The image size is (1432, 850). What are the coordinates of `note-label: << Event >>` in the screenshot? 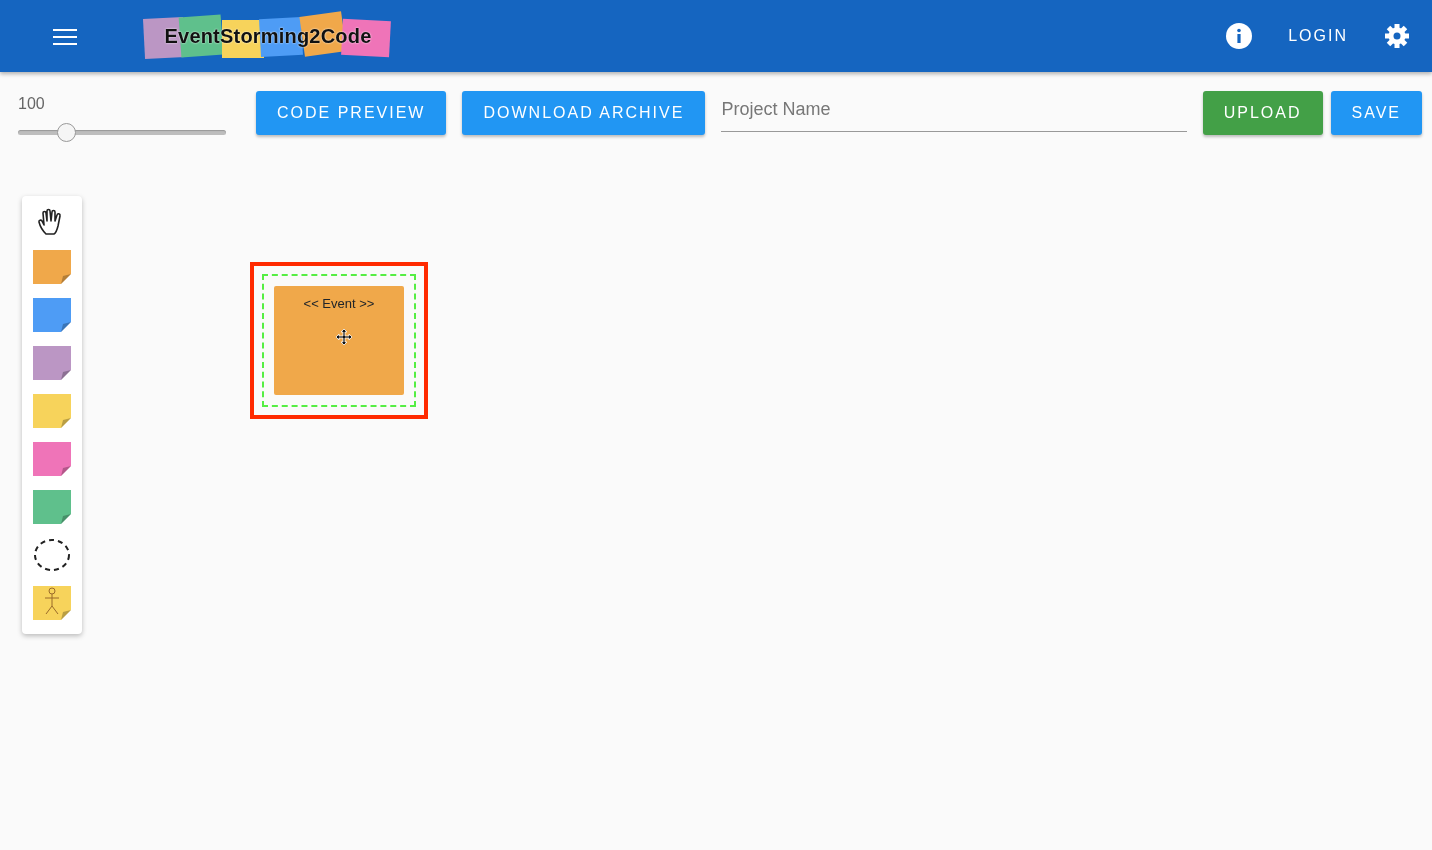 It's located at (339, 303).